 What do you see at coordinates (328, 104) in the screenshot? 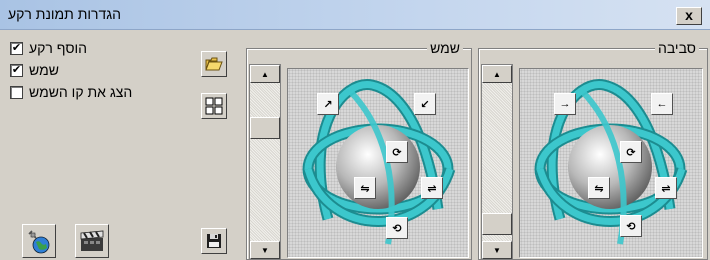
I see `sun-rotate-nw-button: ↗` at bounding box center [328, 104].